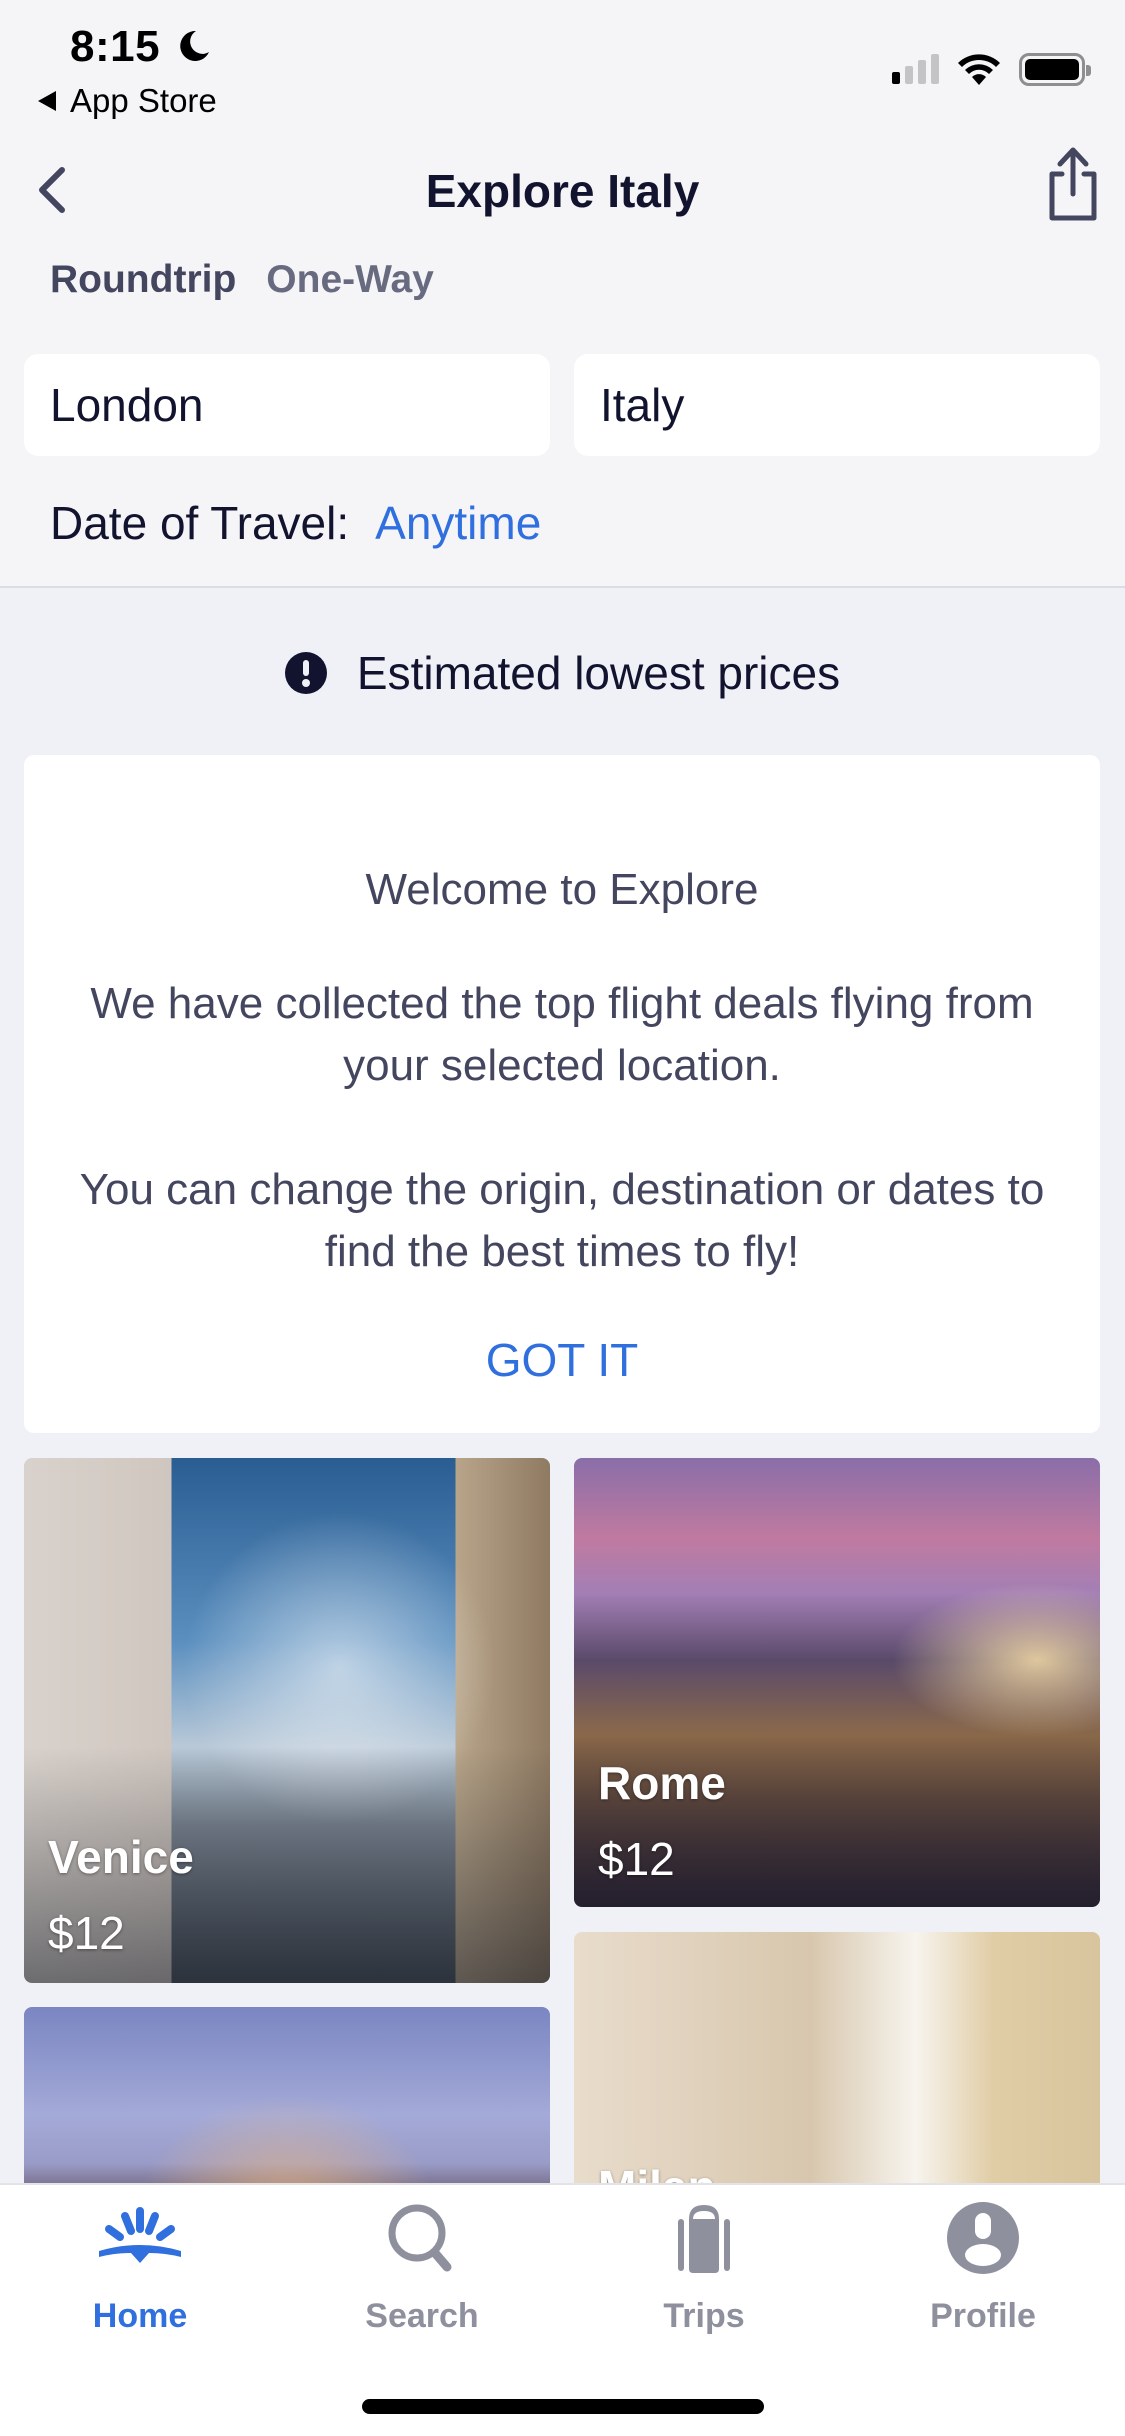  Describe the element at coordinates (598, 673) in the screenshot. I see `banner-text: Estimated lowest prices` at that location.